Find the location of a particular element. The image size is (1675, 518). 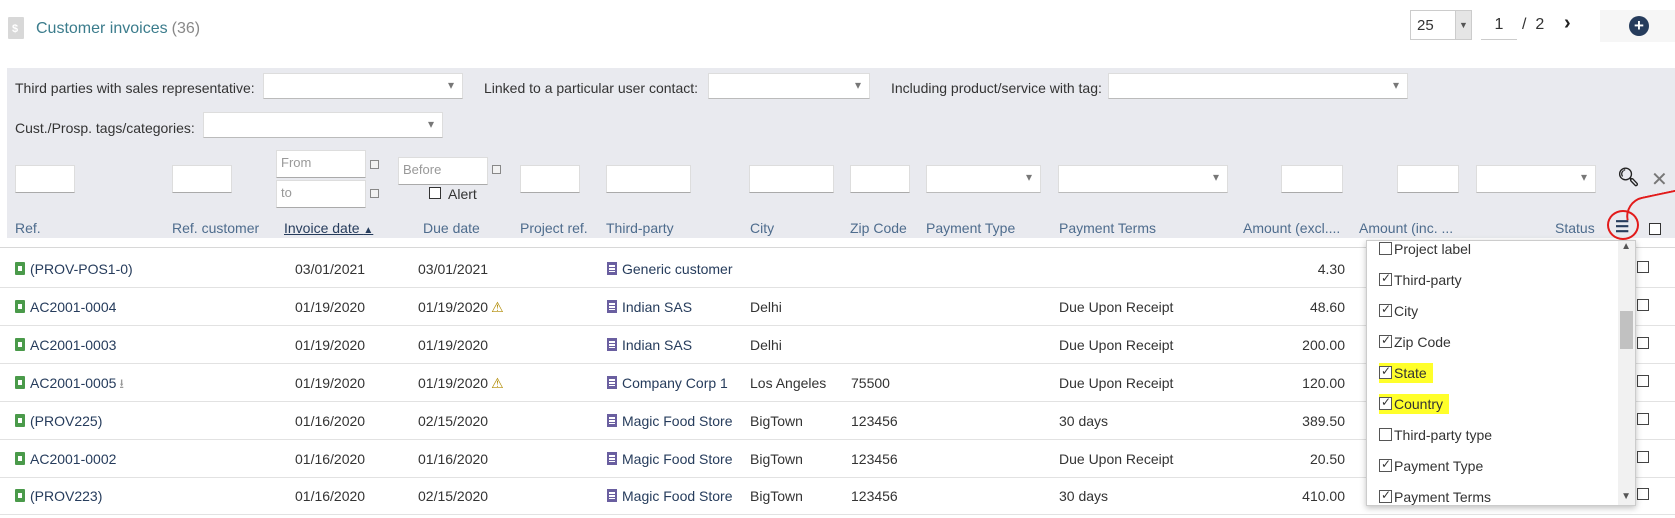

col-due-date: Due date is located at coordinates (451, 228).